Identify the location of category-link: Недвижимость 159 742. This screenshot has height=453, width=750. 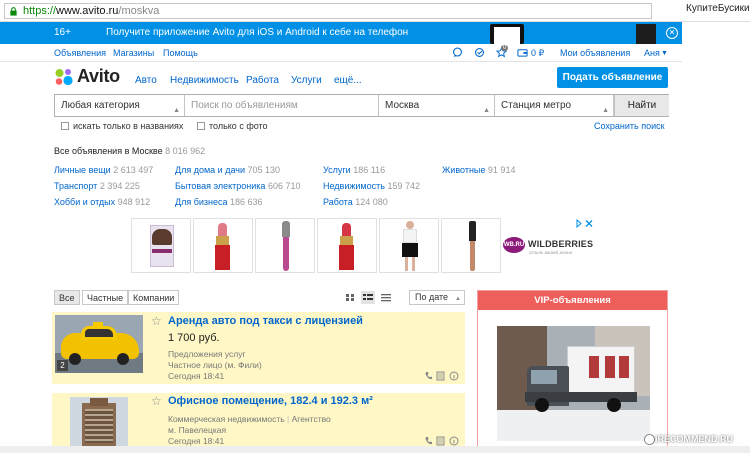
(371, 186).